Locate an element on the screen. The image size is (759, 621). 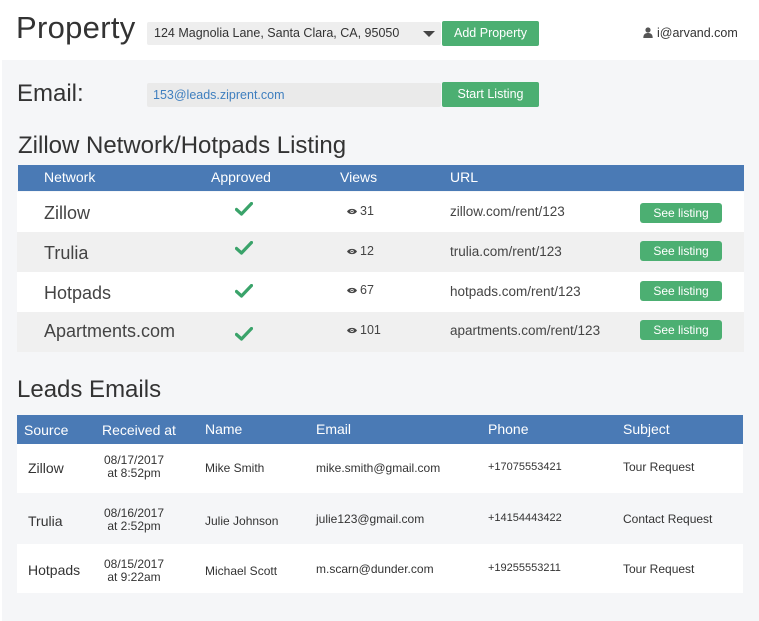
column-name: Name is located at coordinates (224, 429).